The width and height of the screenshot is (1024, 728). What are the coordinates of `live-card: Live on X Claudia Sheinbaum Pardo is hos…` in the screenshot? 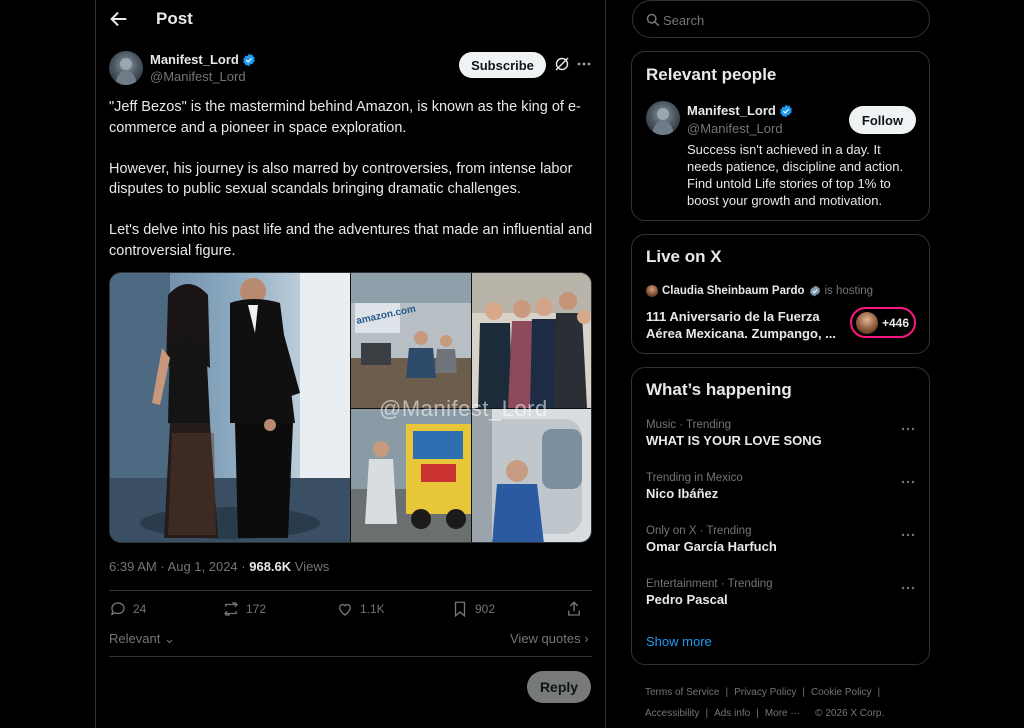 It's located at (780, 294).